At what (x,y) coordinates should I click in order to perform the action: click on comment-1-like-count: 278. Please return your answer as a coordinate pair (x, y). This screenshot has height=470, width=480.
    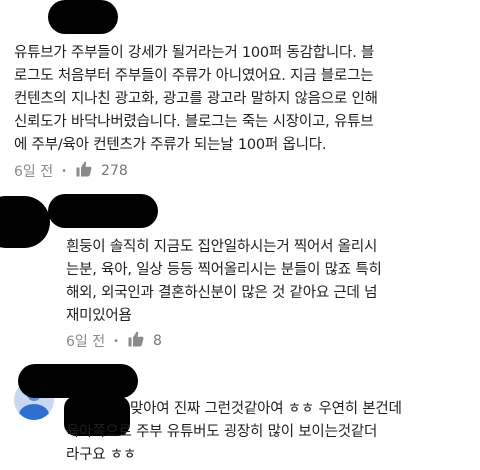
    Looking at the image, I should click on (114, 171).